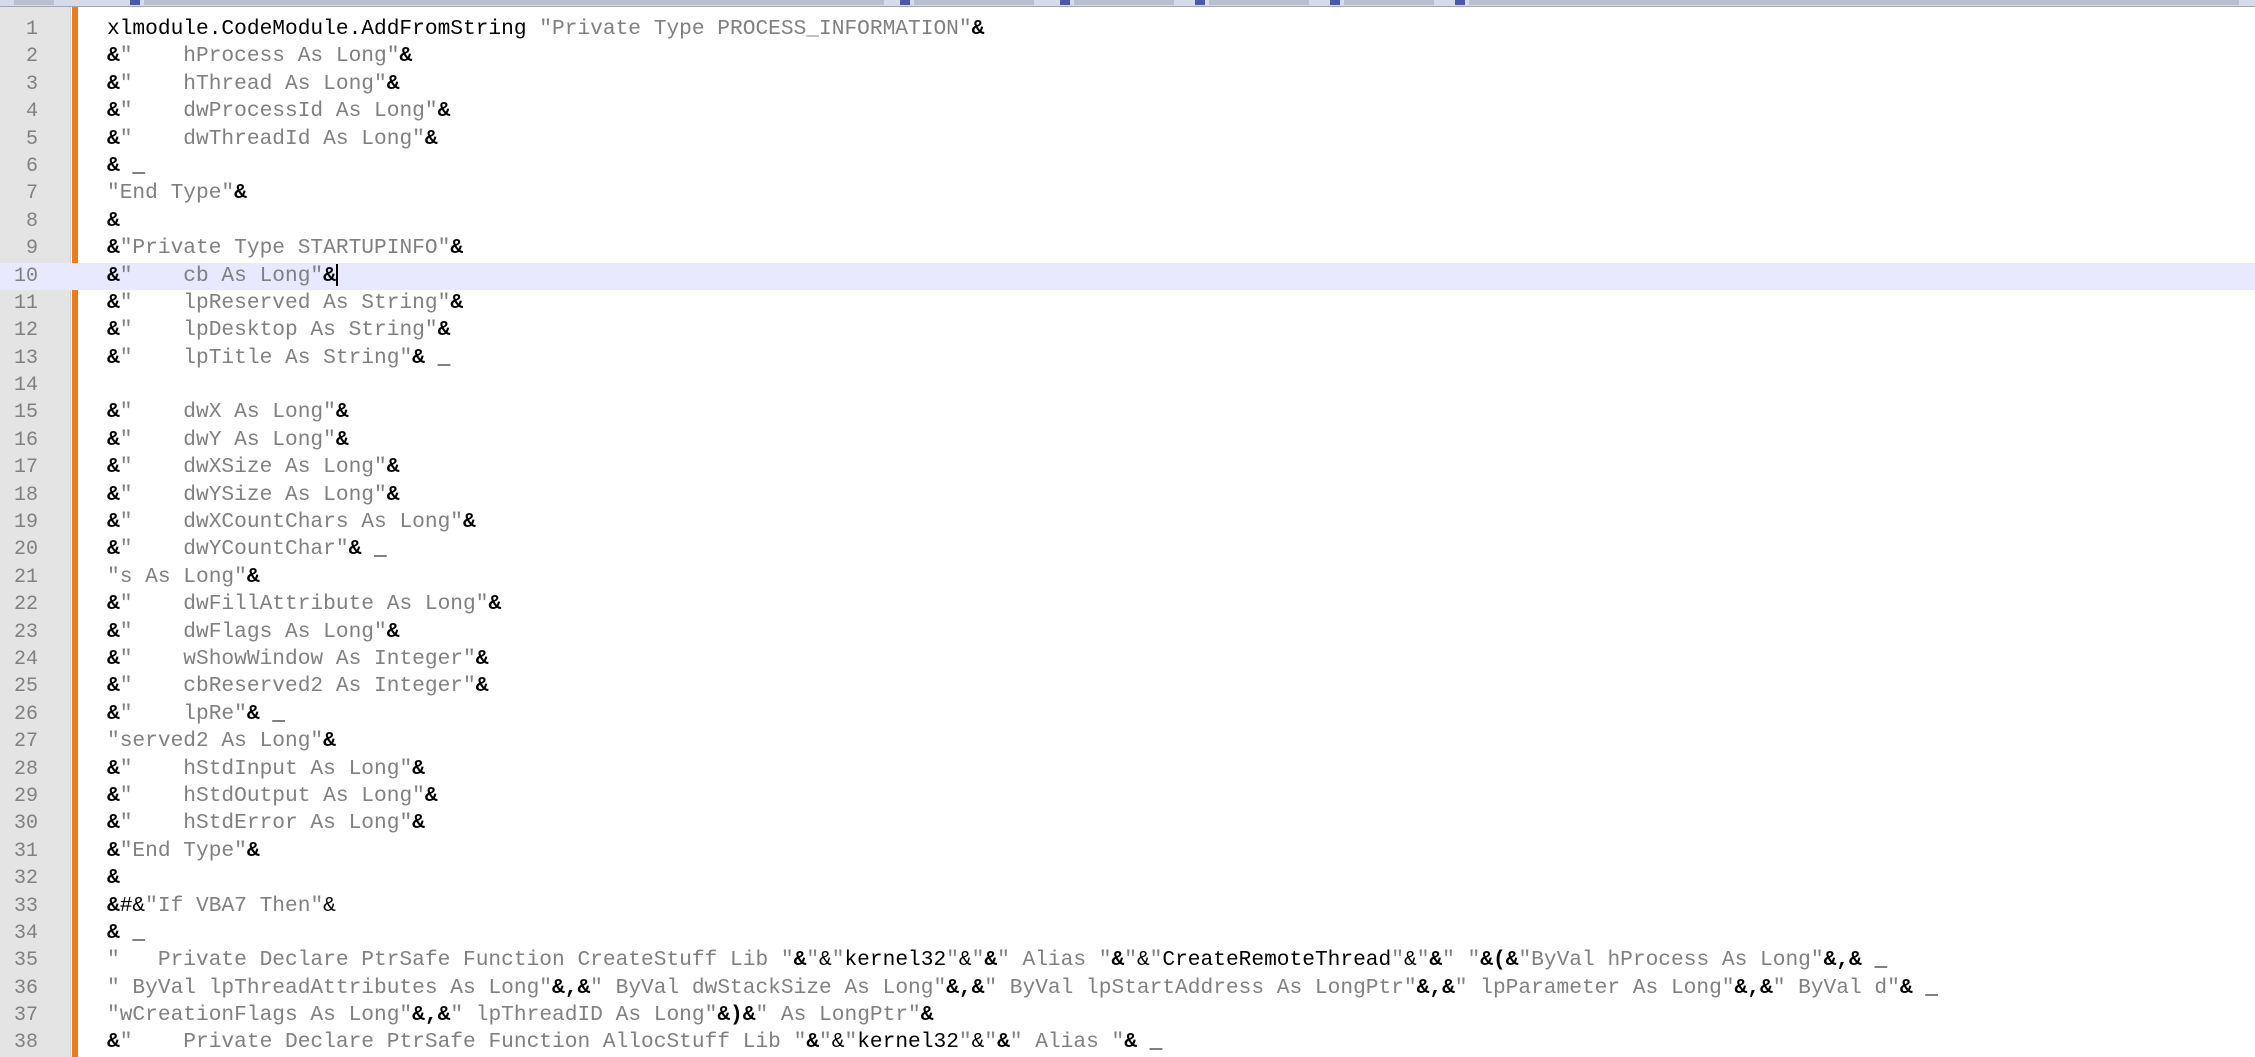  Describe the element at coordinates (183, 577) in the screenshot. I see `code-text: "s As Long"&` at that location.